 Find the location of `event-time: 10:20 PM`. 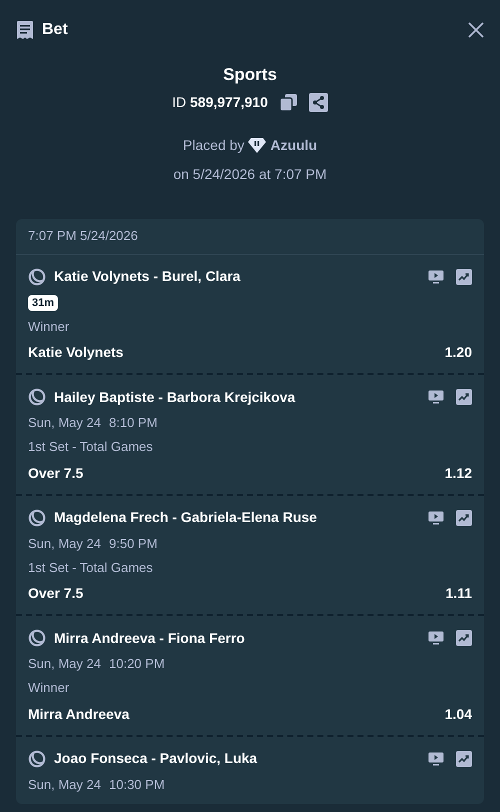

event-time: 10:20 PM is located at coordinates (137, 664).